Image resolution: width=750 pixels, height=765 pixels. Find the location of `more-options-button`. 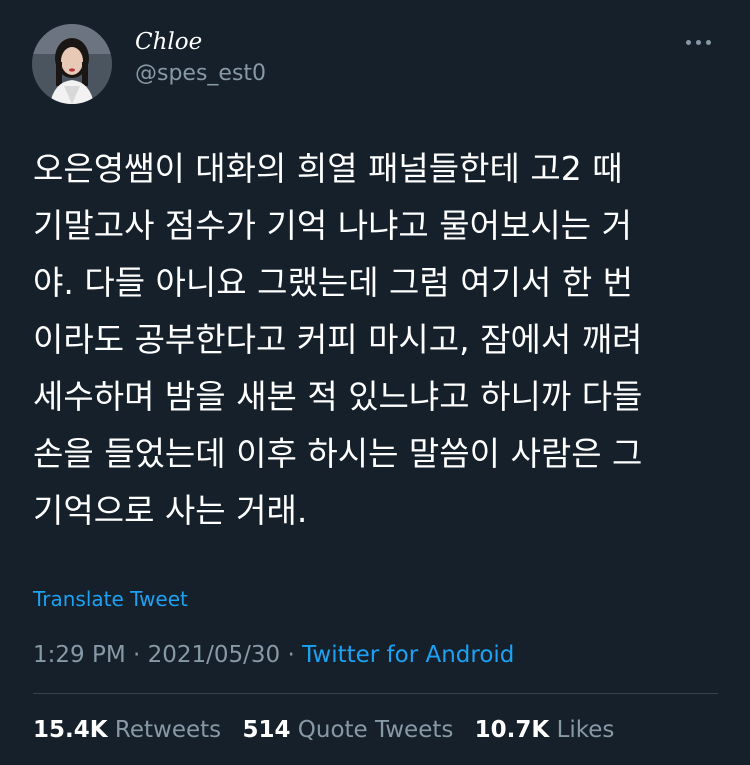

more-options-button is located at coordinates (698, 42).